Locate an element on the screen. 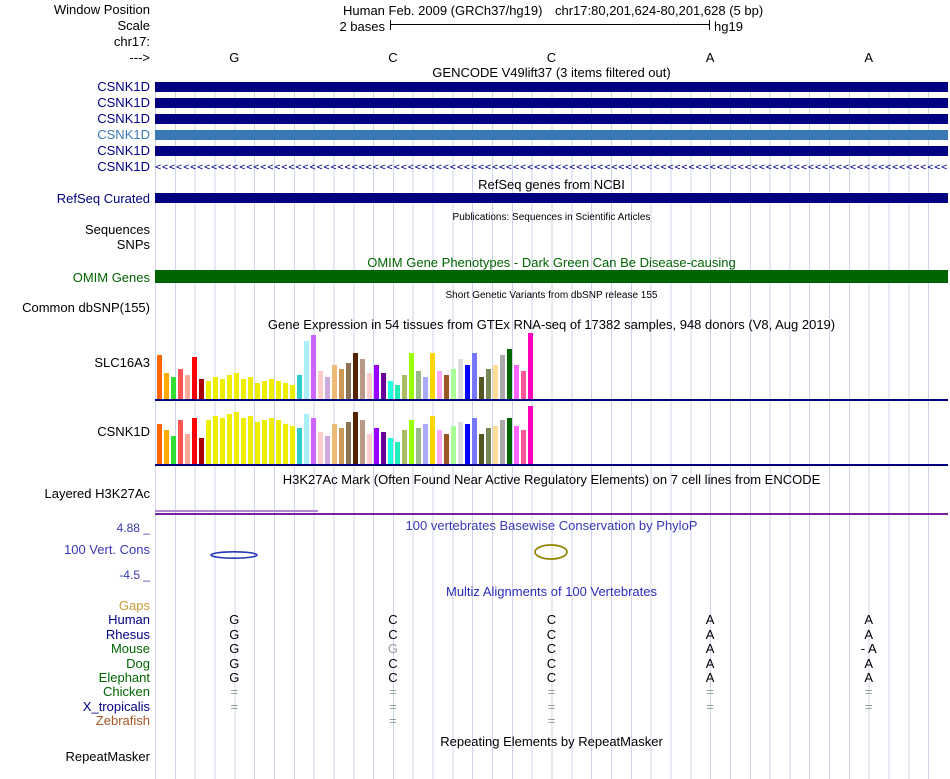 The image size is (950, 779). common-dbsnp-label: Common dbSNP(155) is located at coordinates (75, 308).